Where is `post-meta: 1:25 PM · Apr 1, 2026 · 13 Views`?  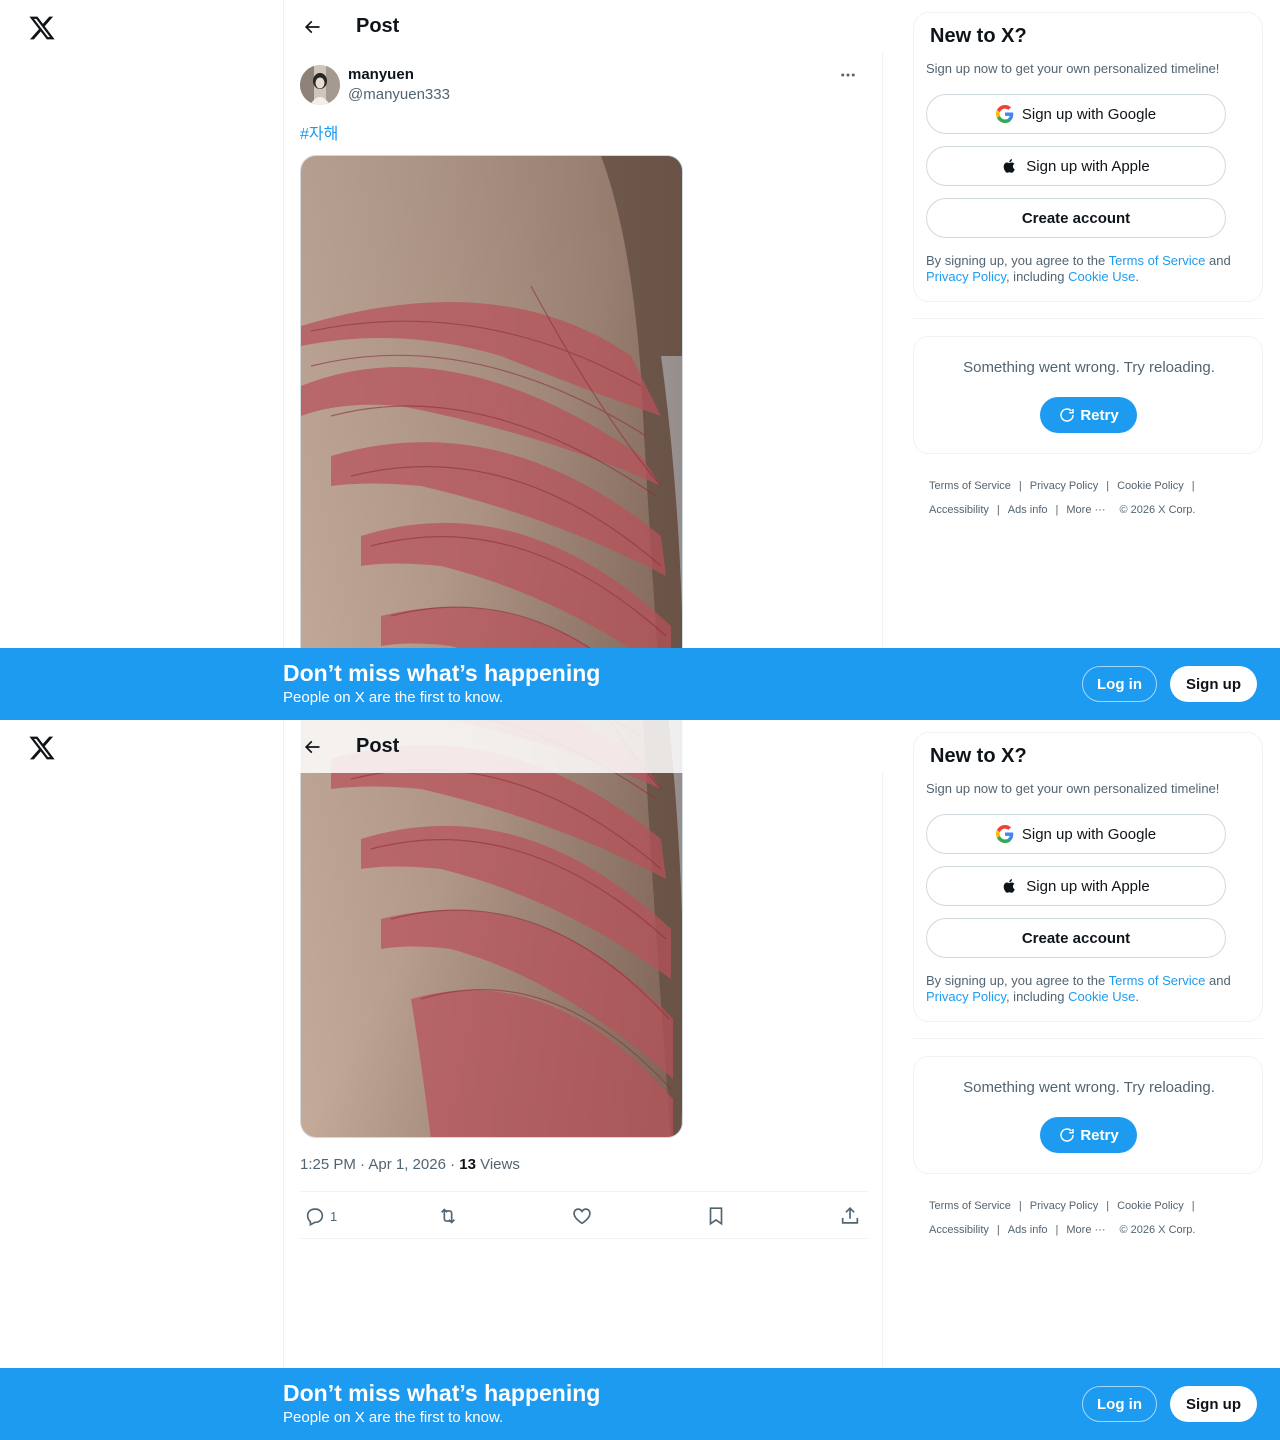 post-meta: 1:25 PM · Apr 1, 2026 · 13 Views is located at coordinates (410, 1164).